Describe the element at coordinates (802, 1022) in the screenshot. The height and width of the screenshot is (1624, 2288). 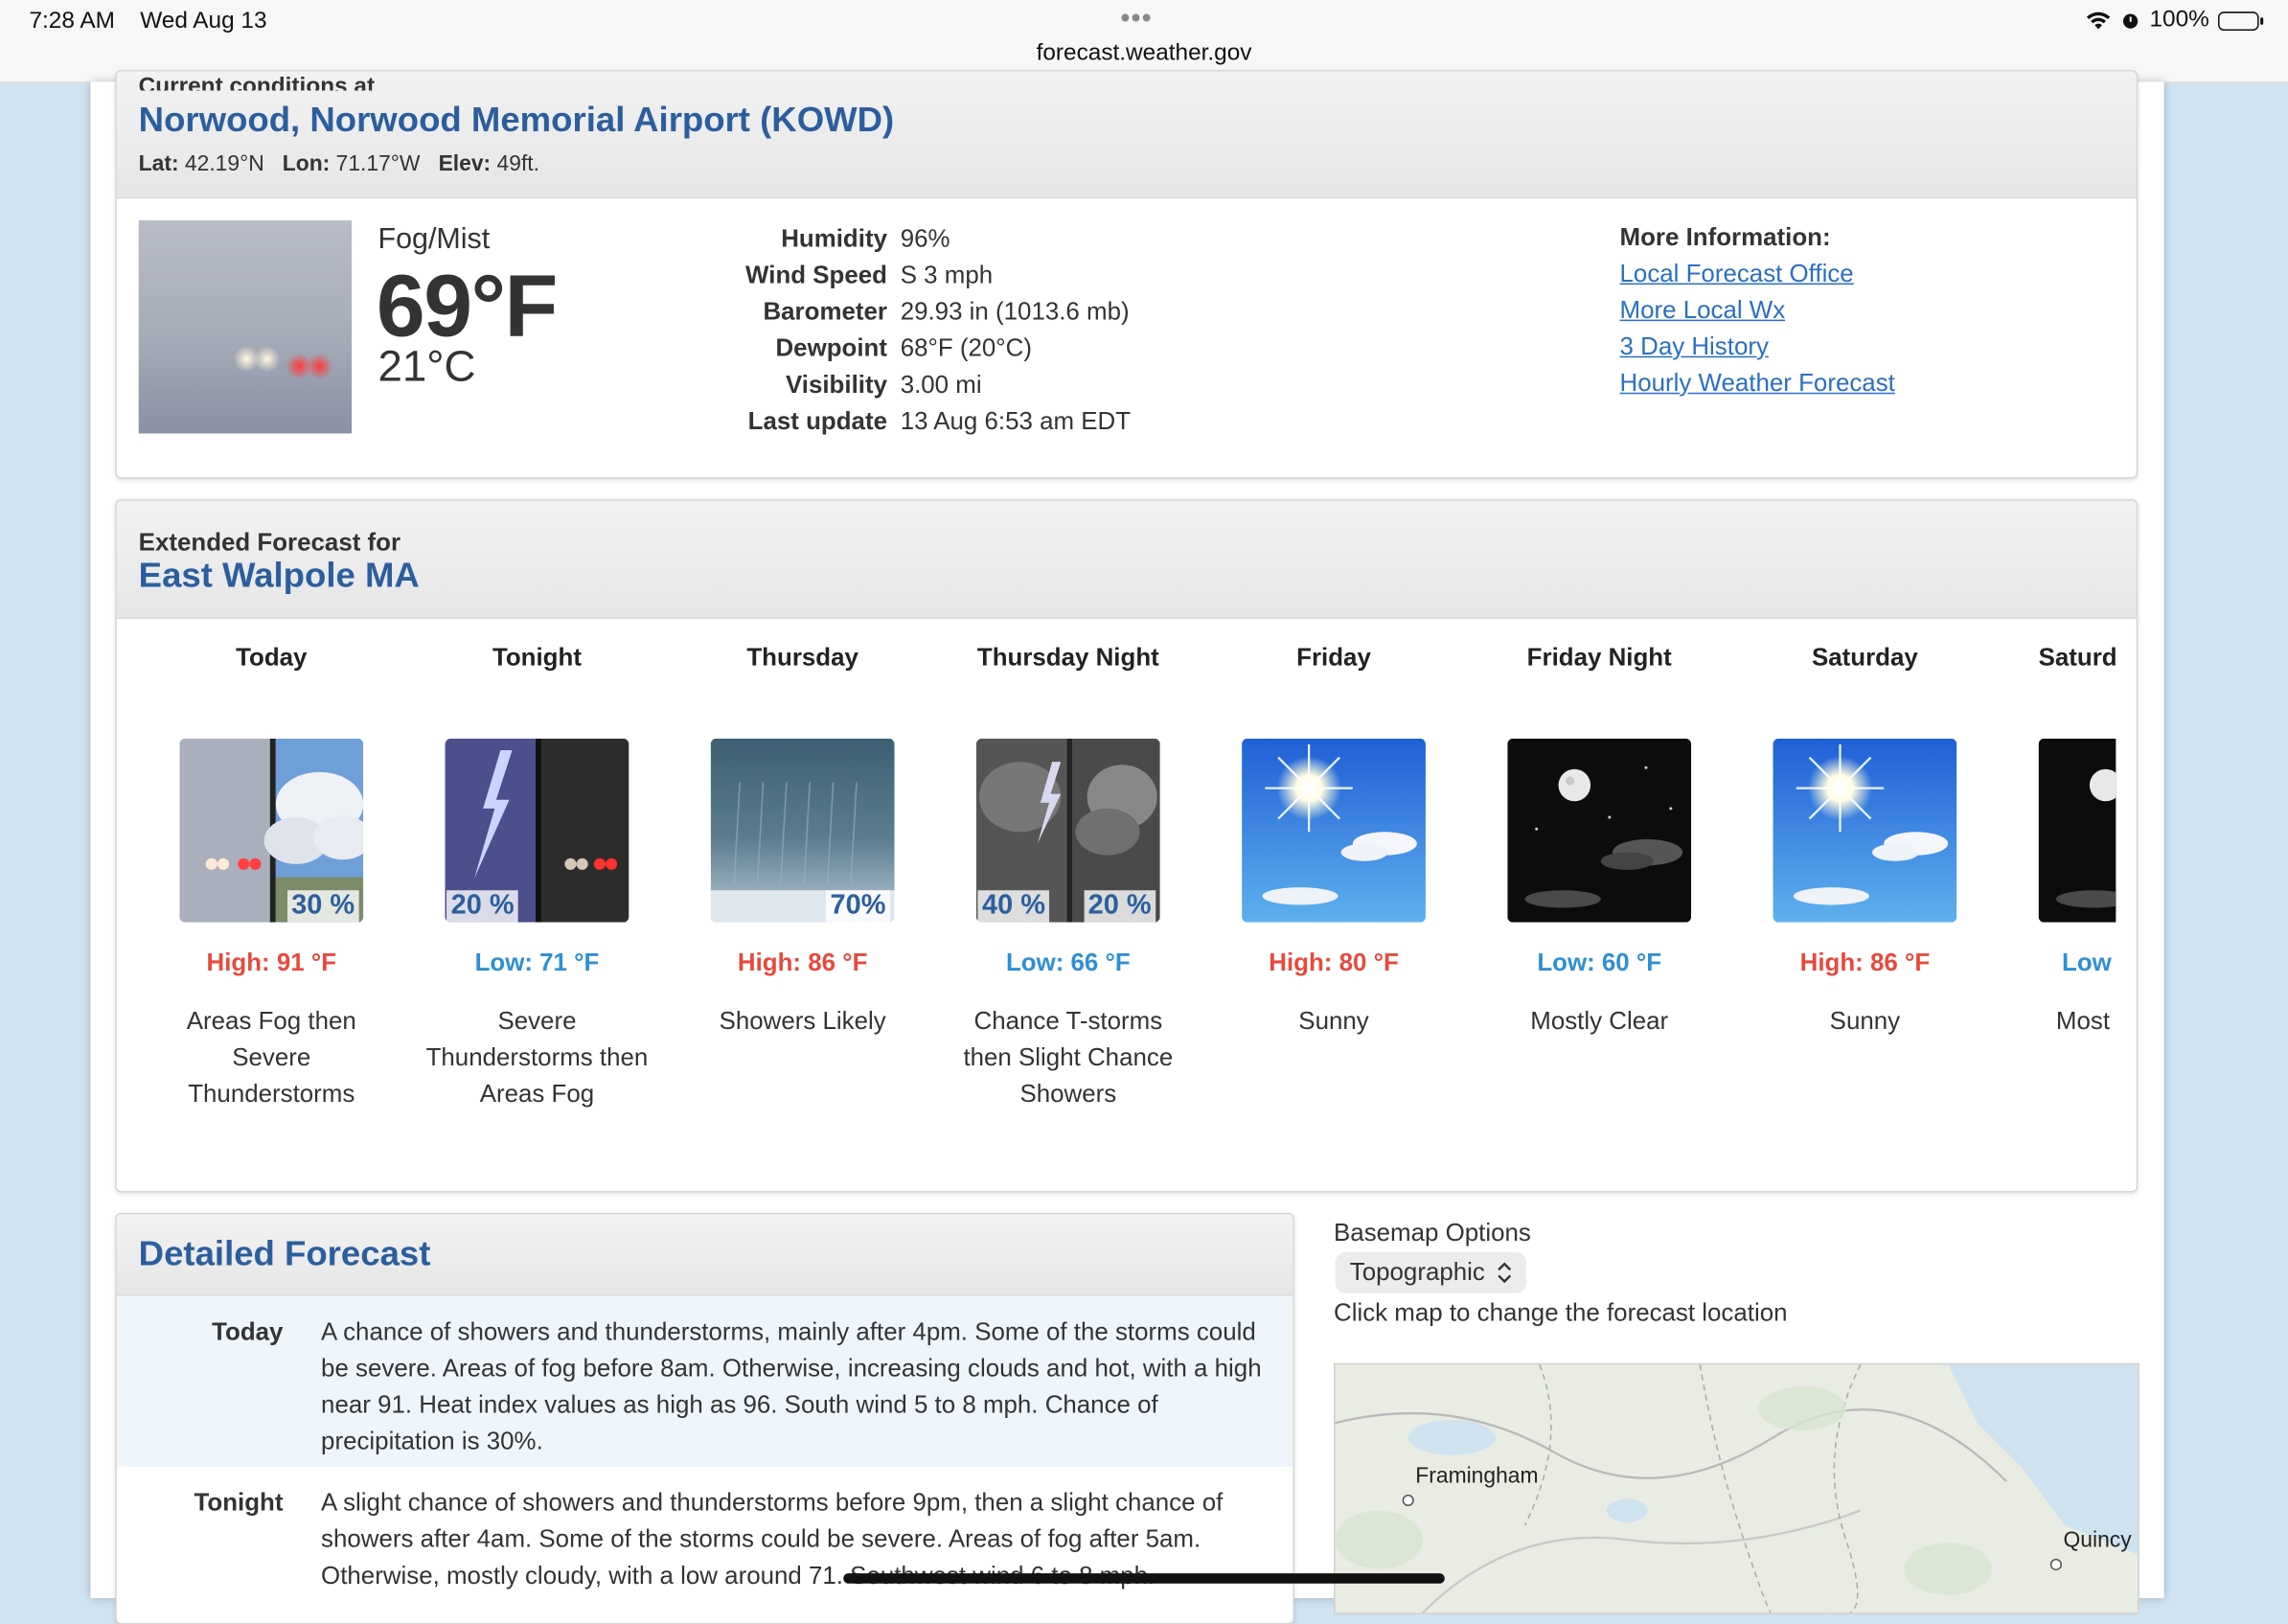
I see `period-short-forecast: Showers Likely` at that location.